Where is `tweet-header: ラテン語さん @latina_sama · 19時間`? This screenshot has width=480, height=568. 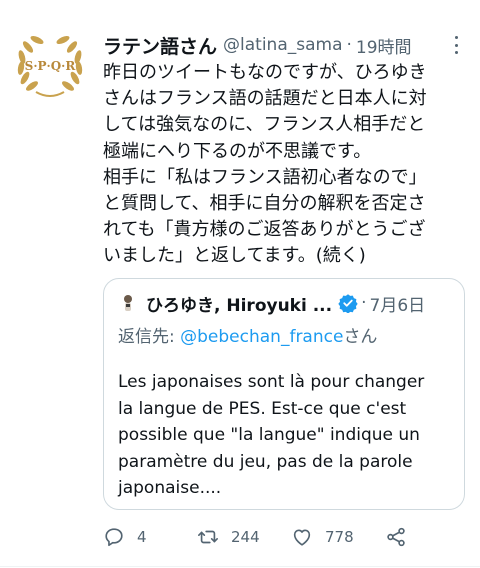 tweet-header: ラテン語さん @latina_sama · 19時間 is located at coordinates (288, 45).